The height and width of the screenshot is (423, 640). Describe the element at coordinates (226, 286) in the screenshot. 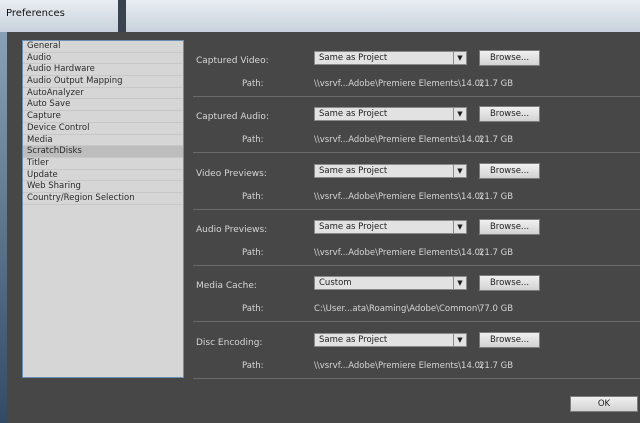

I see `setting-label: Media Cache:` at that location.